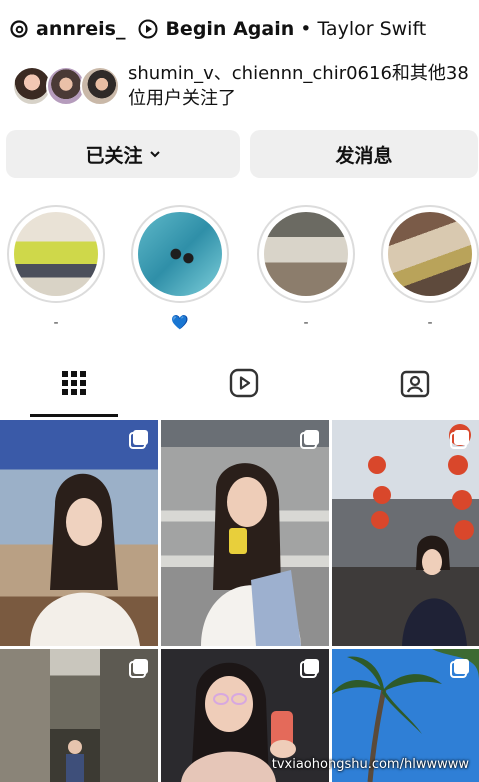  Describe the element at coordinates (80, 29) in the screenshot. I see `username: annreis_` at that location.